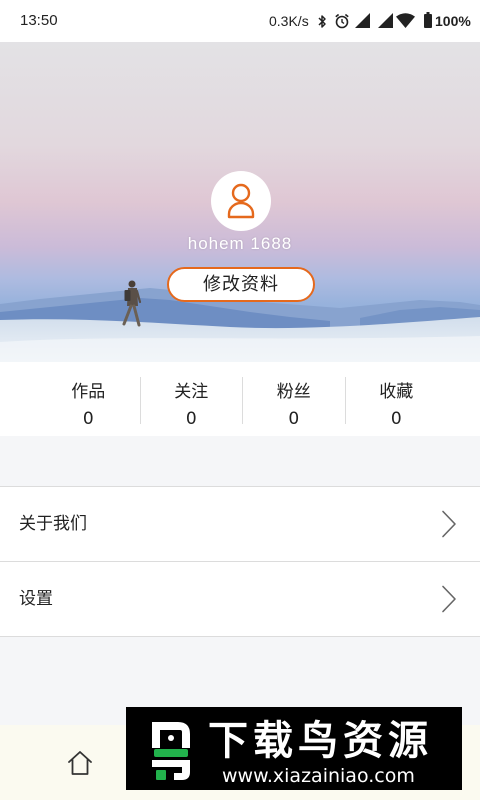 This screenshot has height=800, width=480. Describe the element at coordinates (405, 20) in the screenshot. I see `wifi-icon` at that location.